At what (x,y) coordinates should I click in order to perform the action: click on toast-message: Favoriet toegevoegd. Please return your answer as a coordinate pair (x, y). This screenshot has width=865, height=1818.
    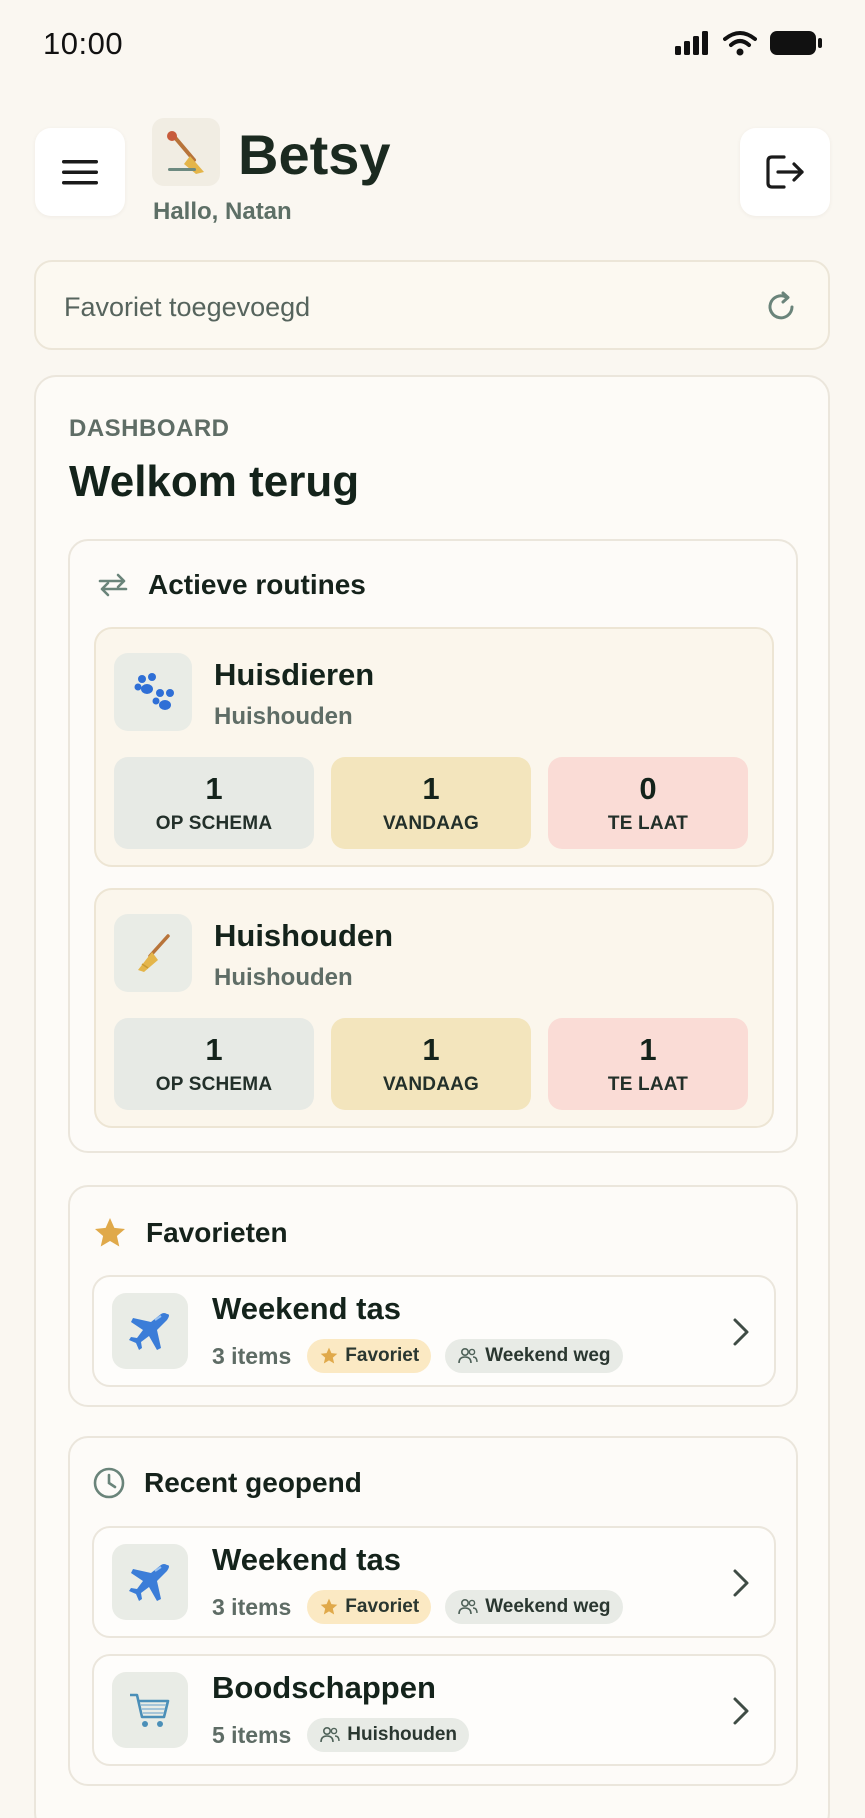
    Looking at the image, I should click on (187, 307).